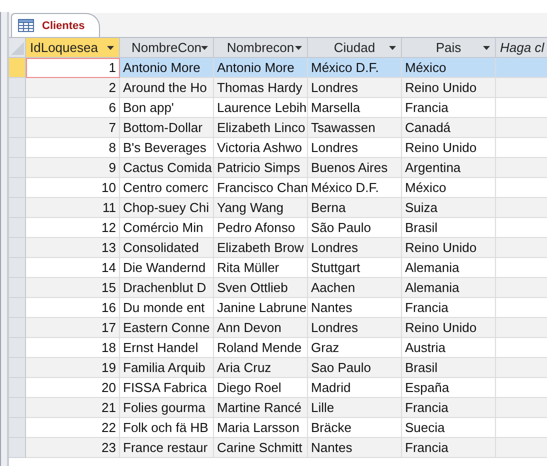  What do you see at coordinates (449, 48) in the screenshot?
I see `column-header: Pais` at bounding box center [449, 48].